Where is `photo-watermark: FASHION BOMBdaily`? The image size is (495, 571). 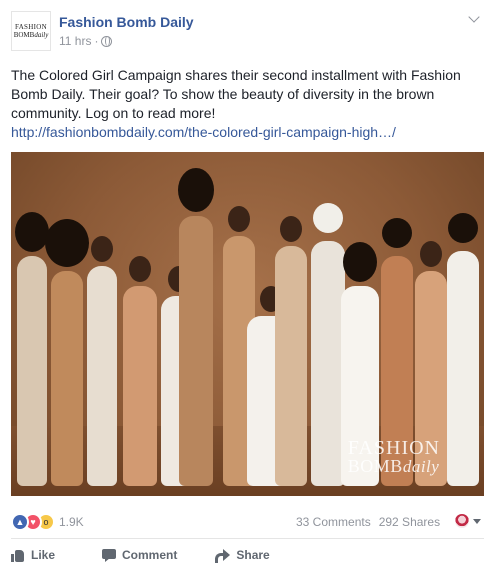 photo-watermark: FASHION BOMBdaily is located at coordinates (393, 456).